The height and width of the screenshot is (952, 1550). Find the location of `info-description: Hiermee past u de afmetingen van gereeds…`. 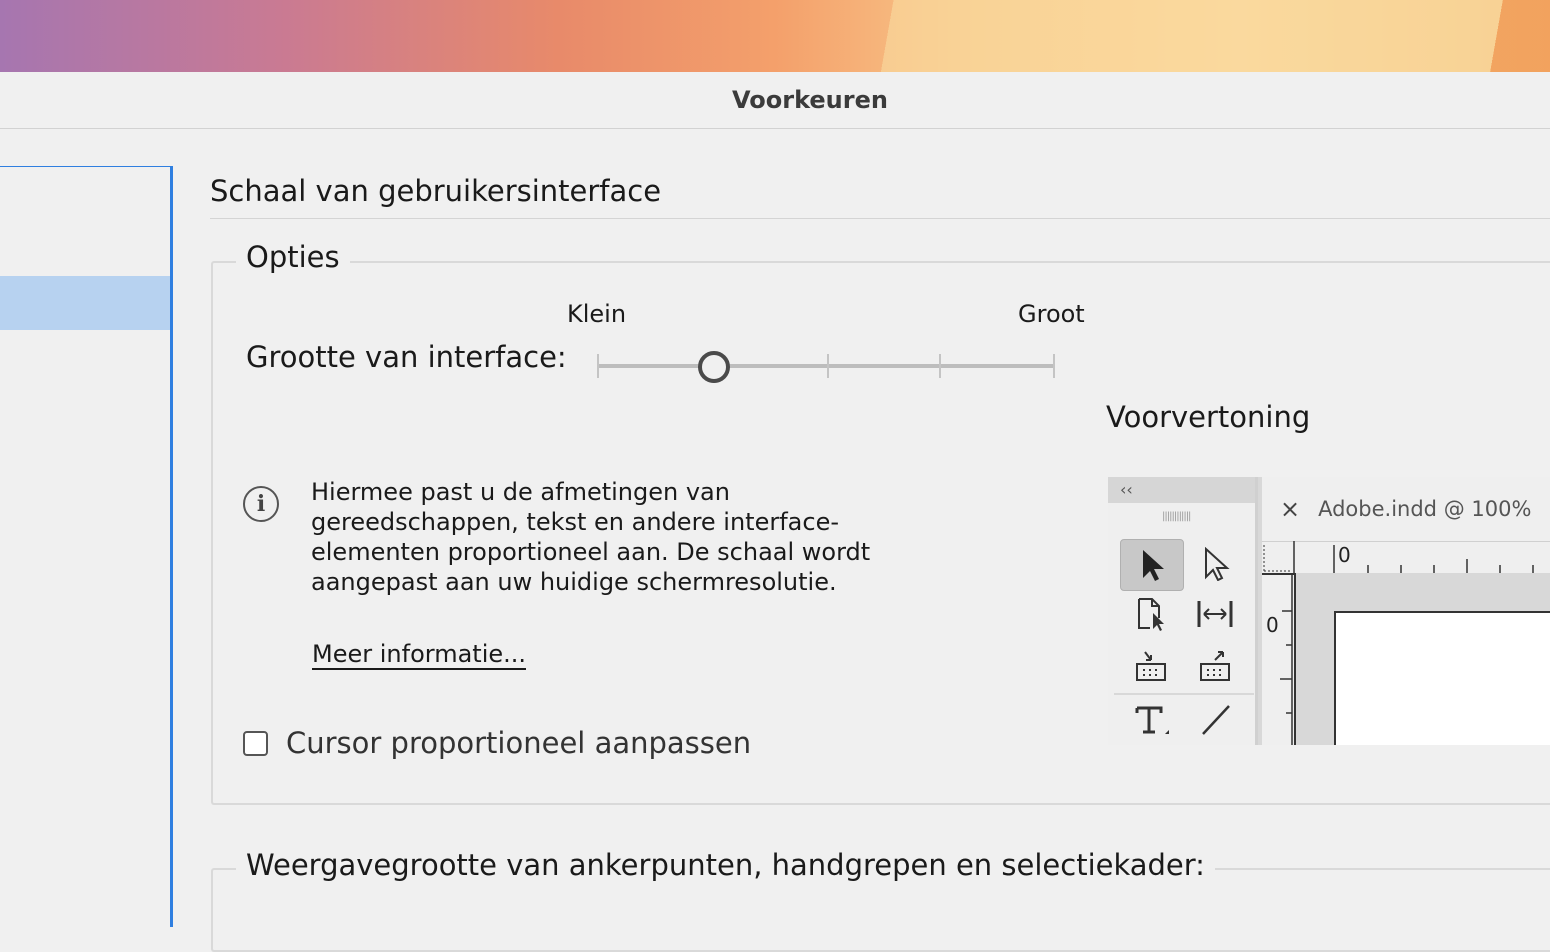

info-description: Hiermee past u de afmetingen van gereeds… is located at coordinates (591, 537).